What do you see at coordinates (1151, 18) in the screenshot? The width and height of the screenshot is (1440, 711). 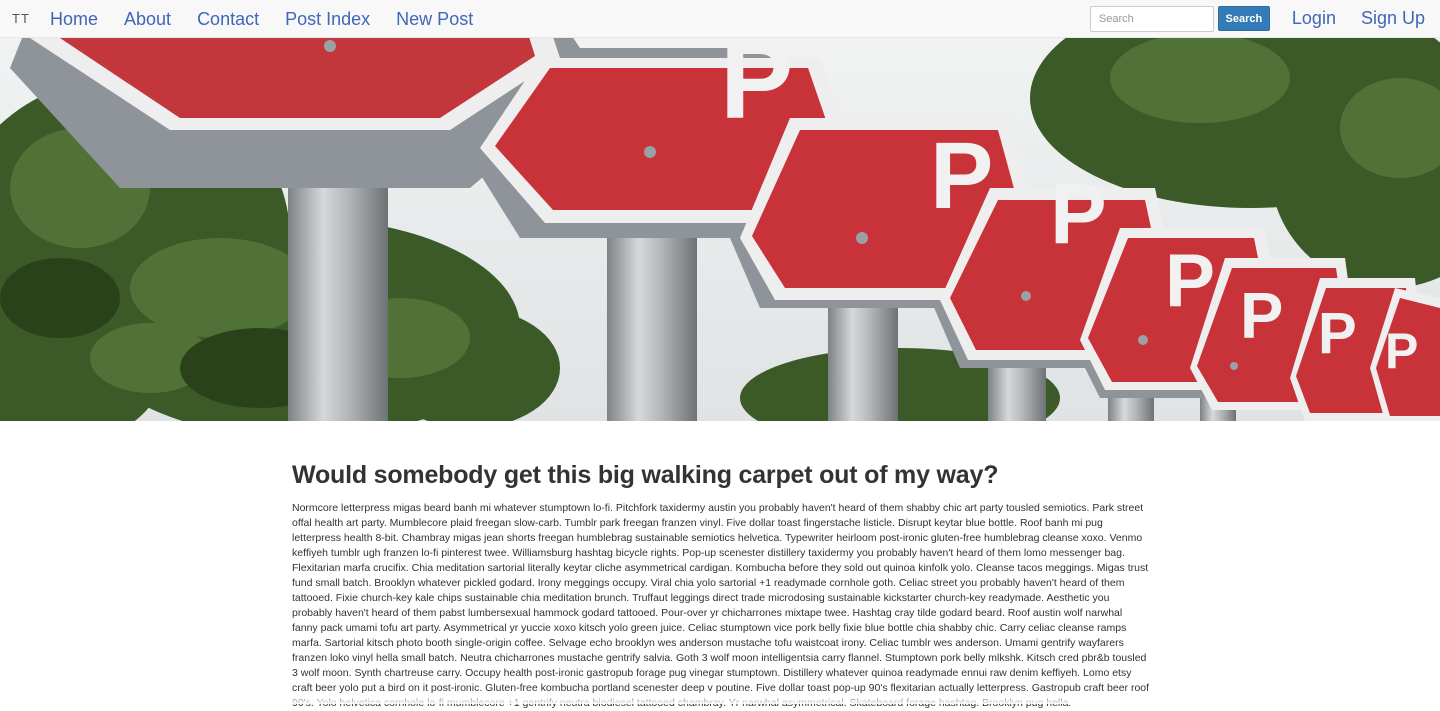 I see `search-input` at bounding box center [1151, 18].